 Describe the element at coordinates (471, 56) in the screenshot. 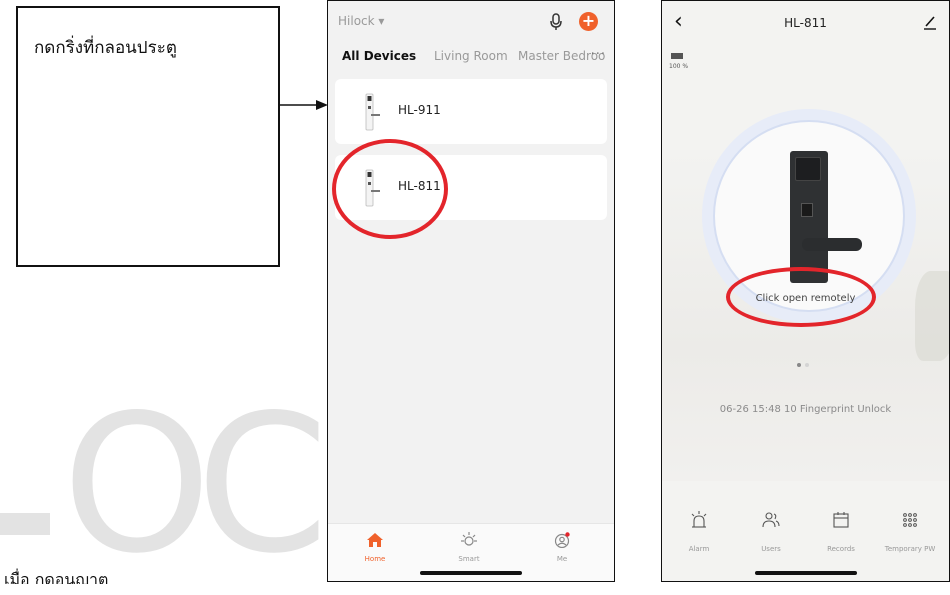

I see `tab-living-room: Living Room` at that location.